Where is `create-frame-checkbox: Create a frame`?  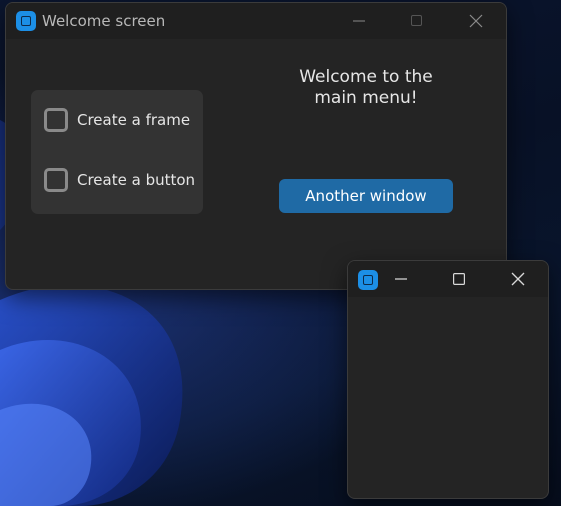
create-frame-checkbox: Create a frame is located at coordinates (117, 120).